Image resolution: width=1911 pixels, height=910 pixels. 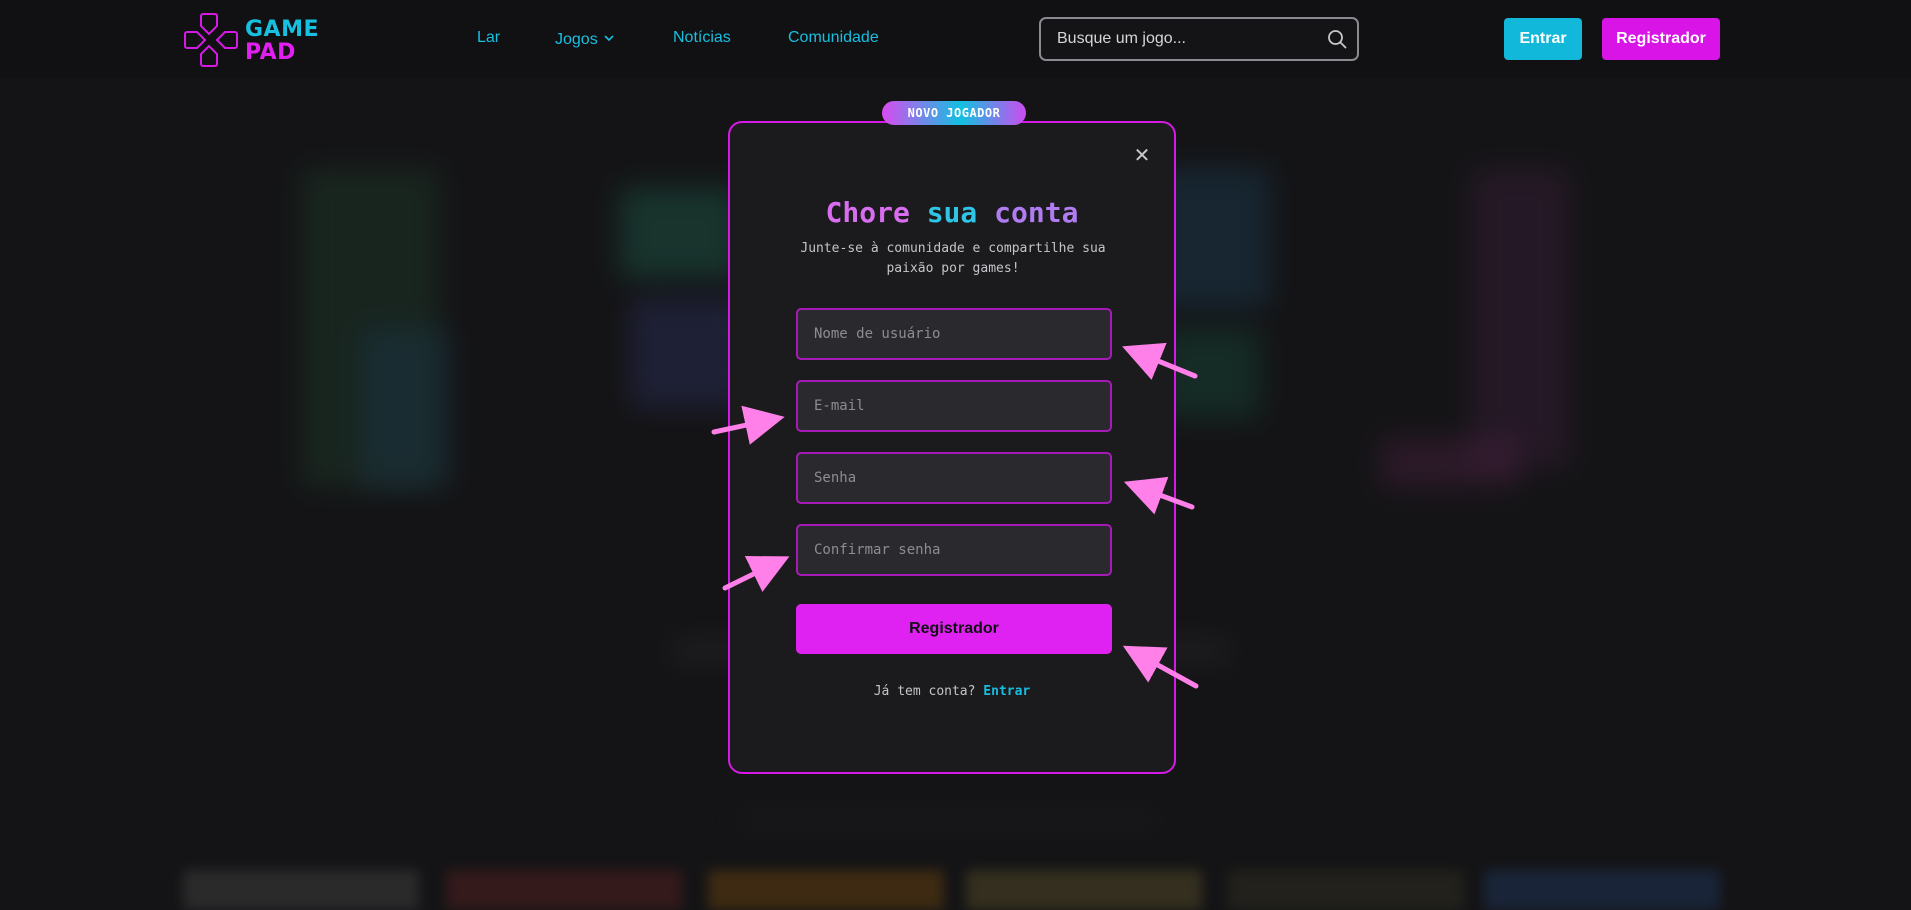 What do you see at coordinates (211, 40) in the screenshot?
I see `gamepad-cross-icon` at bounding box center [211, 40].